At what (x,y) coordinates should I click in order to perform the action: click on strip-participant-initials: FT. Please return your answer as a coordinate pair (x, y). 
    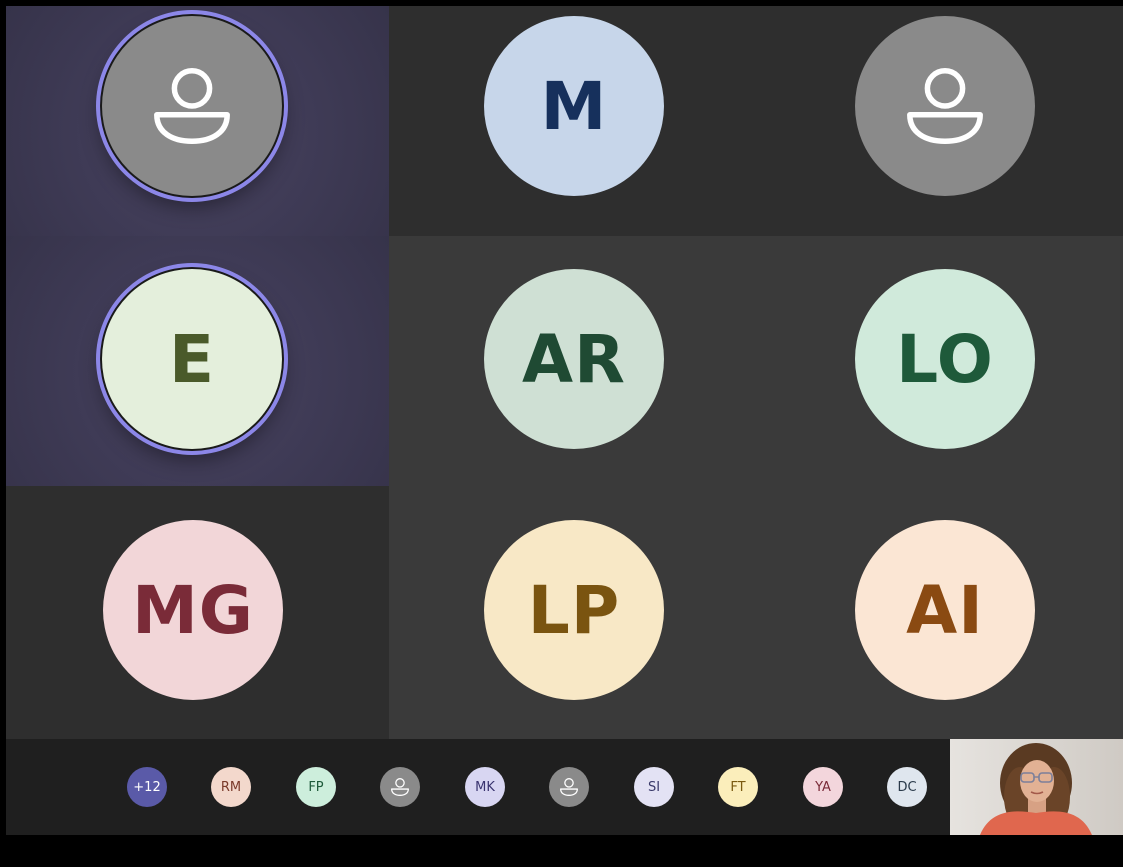
    Looking at the image, I should click on (738, 787).